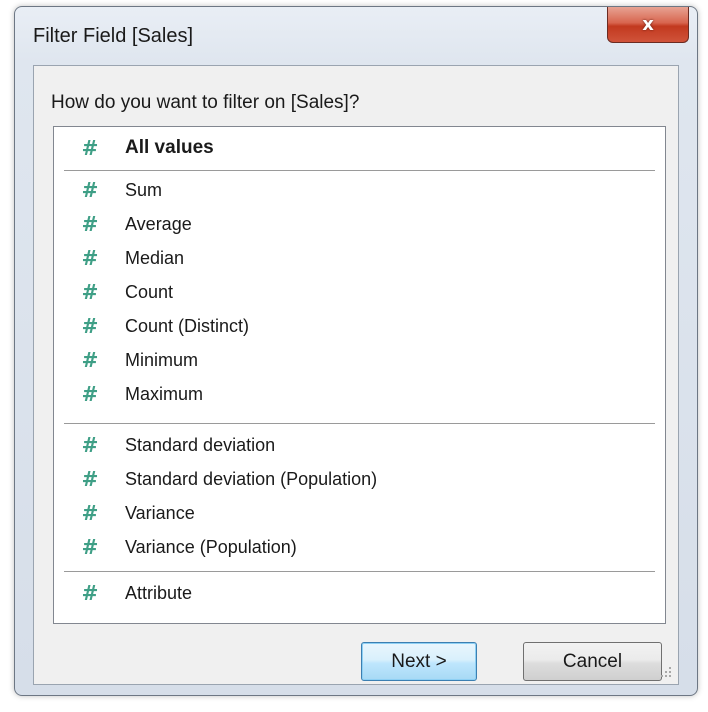  I want to click on filter-prompt: How do you want to filter on [Sales]?, so click(205, 102).